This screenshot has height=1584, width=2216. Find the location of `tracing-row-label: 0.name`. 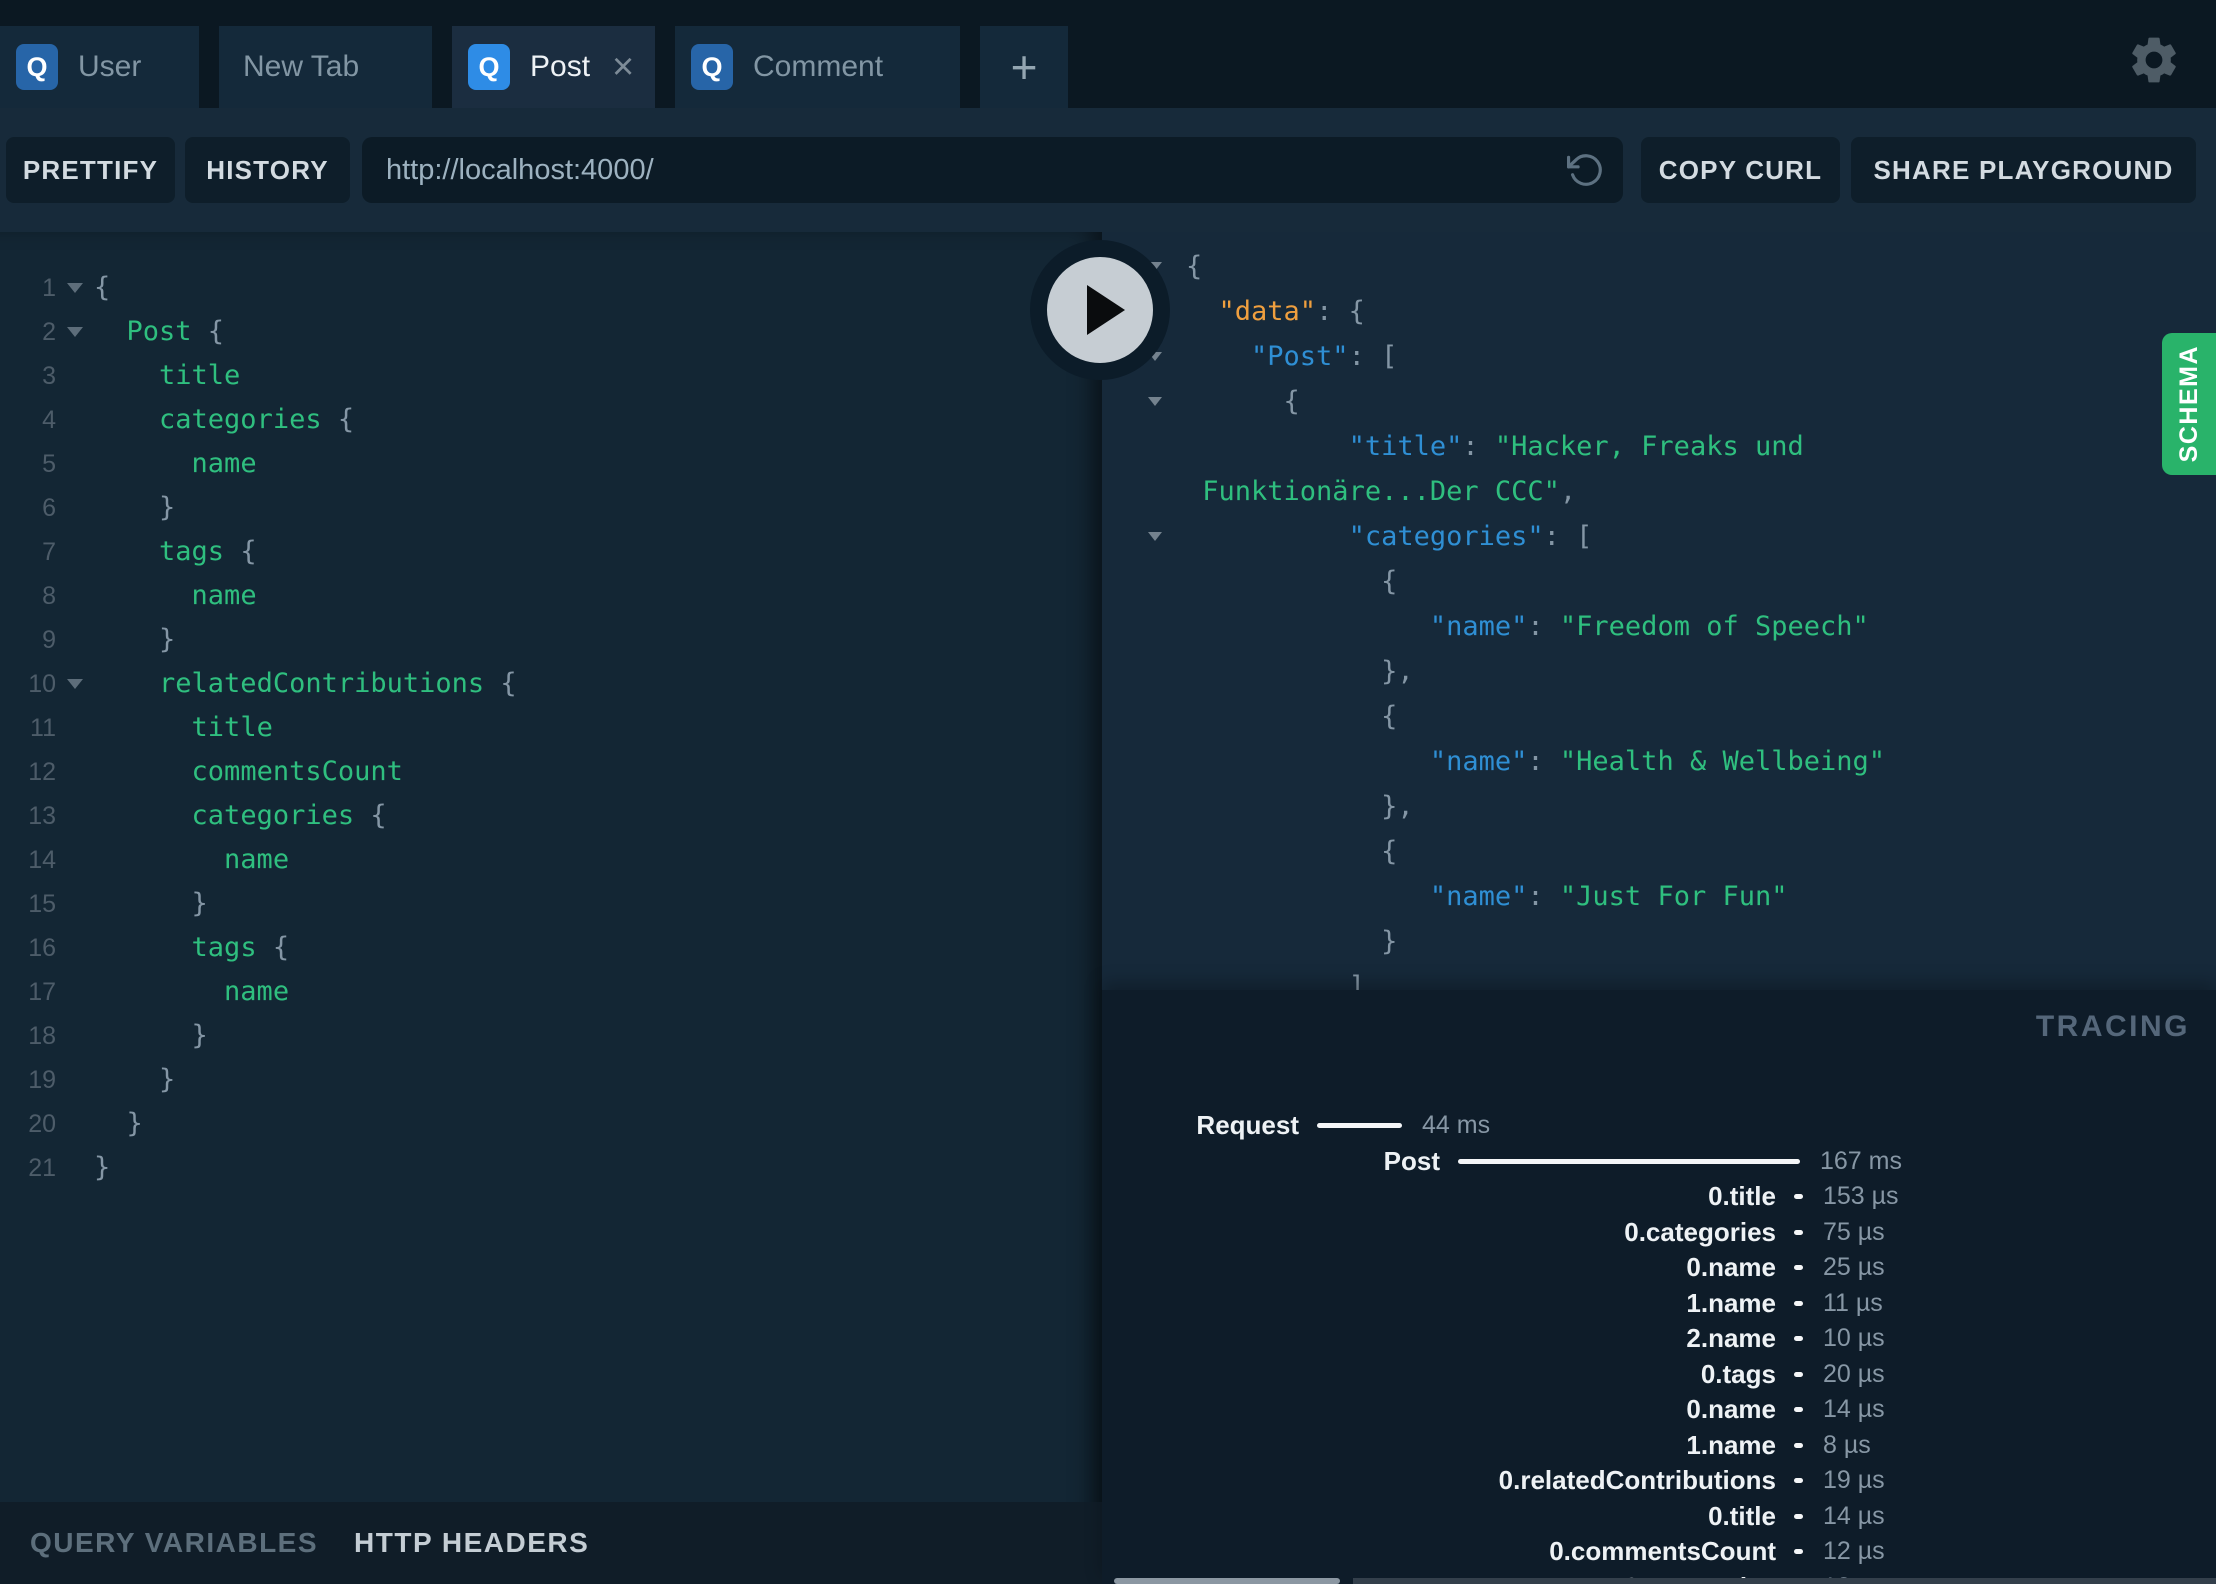

tracing-row-label: 0.name is located at coordinates (1731, 1409).